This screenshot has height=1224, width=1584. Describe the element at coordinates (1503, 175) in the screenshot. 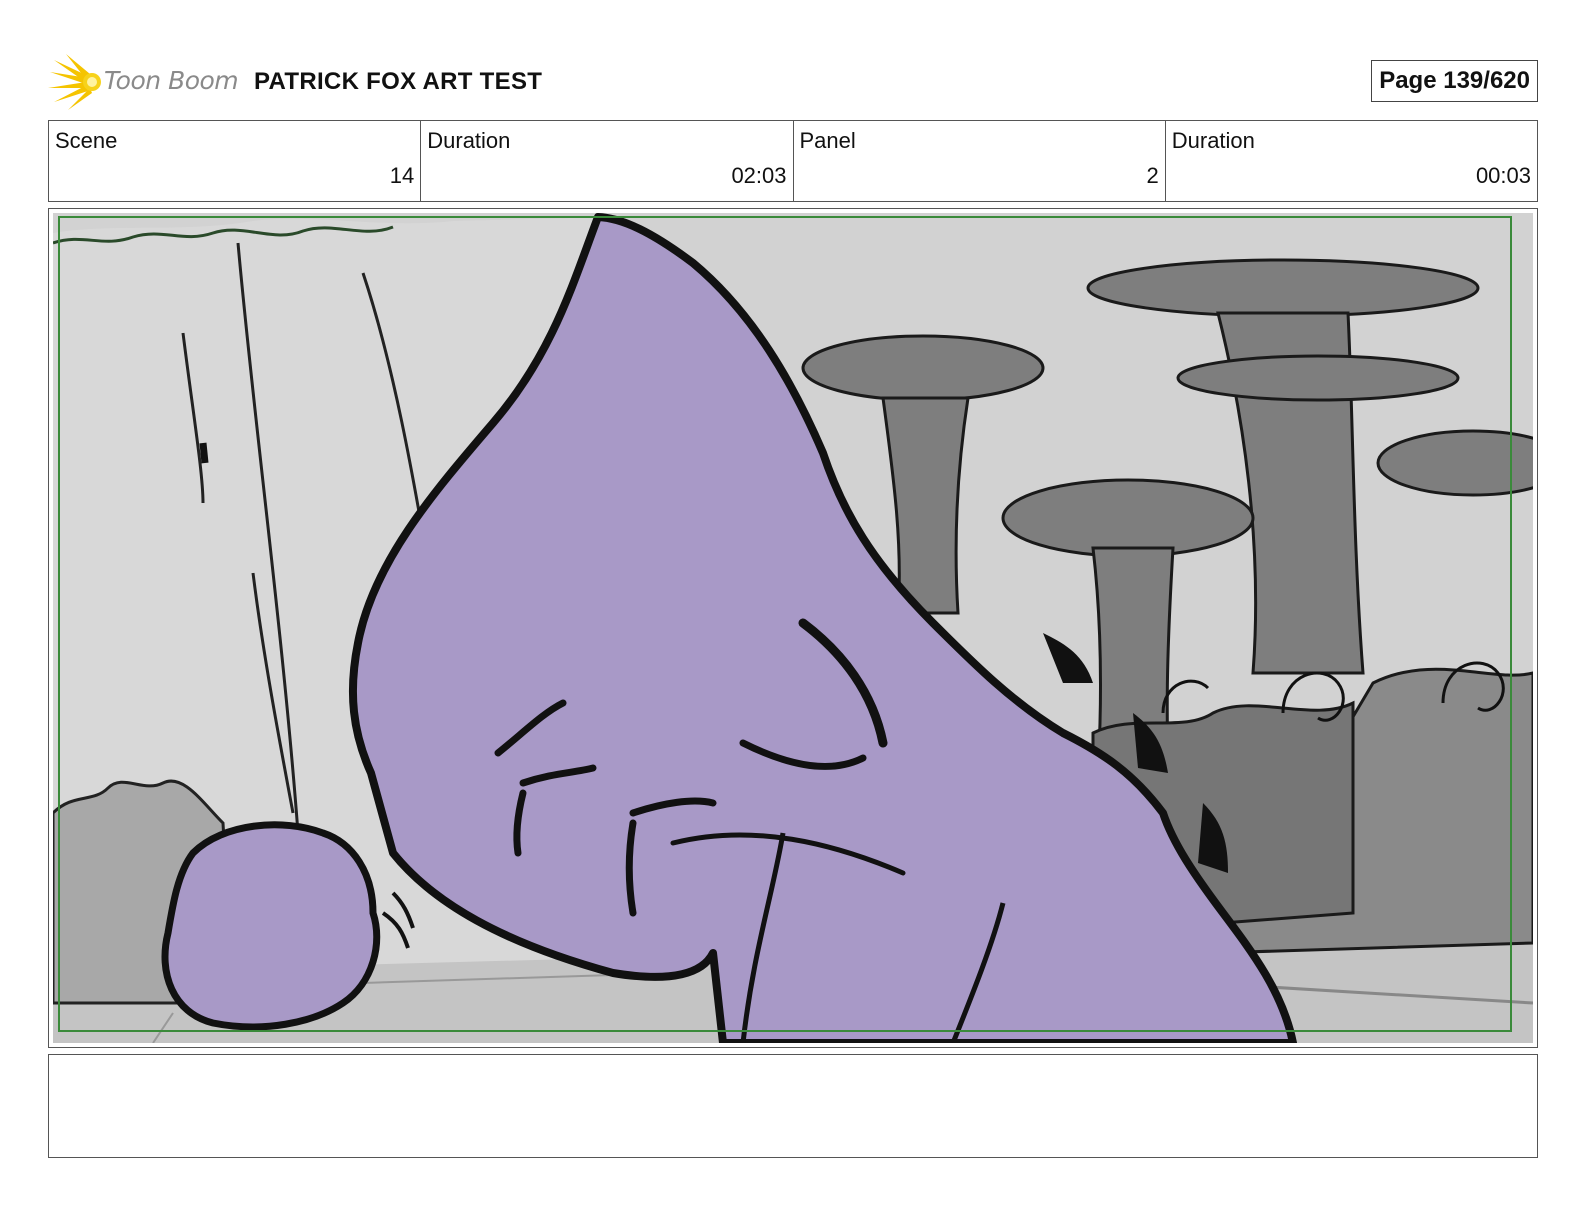

I see `panel-duration-value: 00:03` at that location.